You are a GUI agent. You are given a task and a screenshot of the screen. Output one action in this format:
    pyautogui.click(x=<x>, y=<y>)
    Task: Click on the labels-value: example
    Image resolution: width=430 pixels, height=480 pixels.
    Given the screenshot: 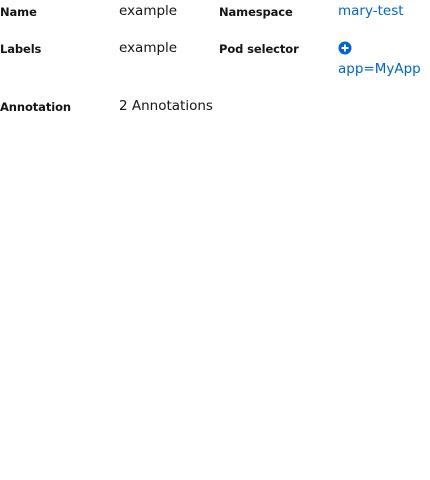 What is the action you would take?
    pyautogui.click(x=148, y=48)
    